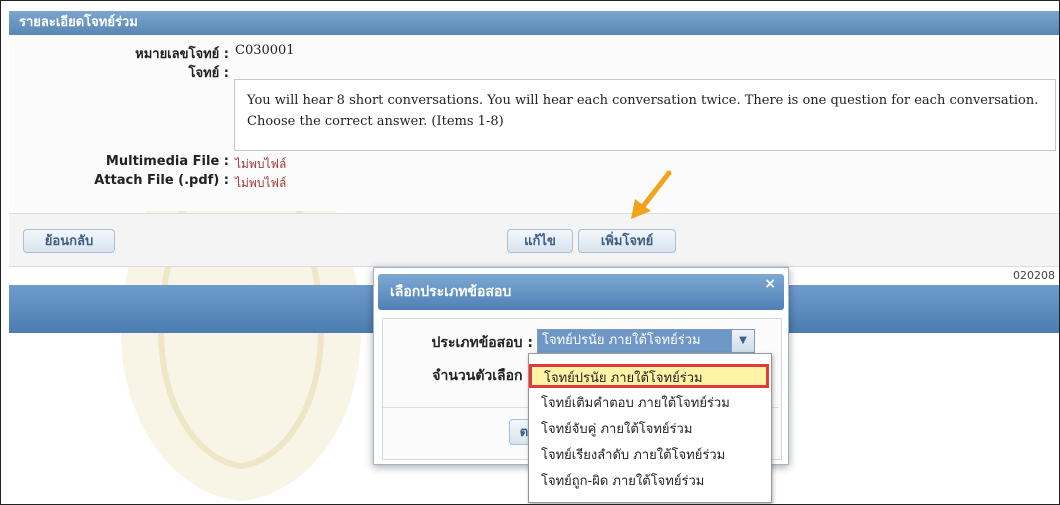  I want to click on dropdown-option: โจทย์เรียงลำดับ ภายใต้โจทย์ร่วม, so click(649, 456).